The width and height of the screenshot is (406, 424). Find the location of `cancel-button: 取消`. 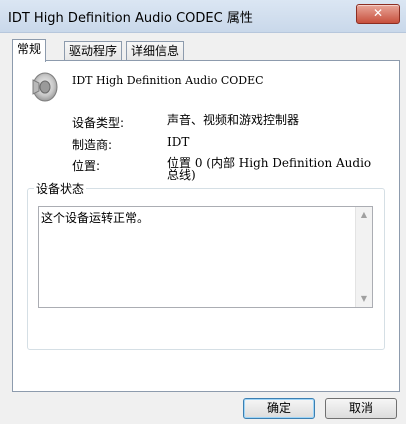

cancel-button: 取消 is located at coordinates (361, 408).